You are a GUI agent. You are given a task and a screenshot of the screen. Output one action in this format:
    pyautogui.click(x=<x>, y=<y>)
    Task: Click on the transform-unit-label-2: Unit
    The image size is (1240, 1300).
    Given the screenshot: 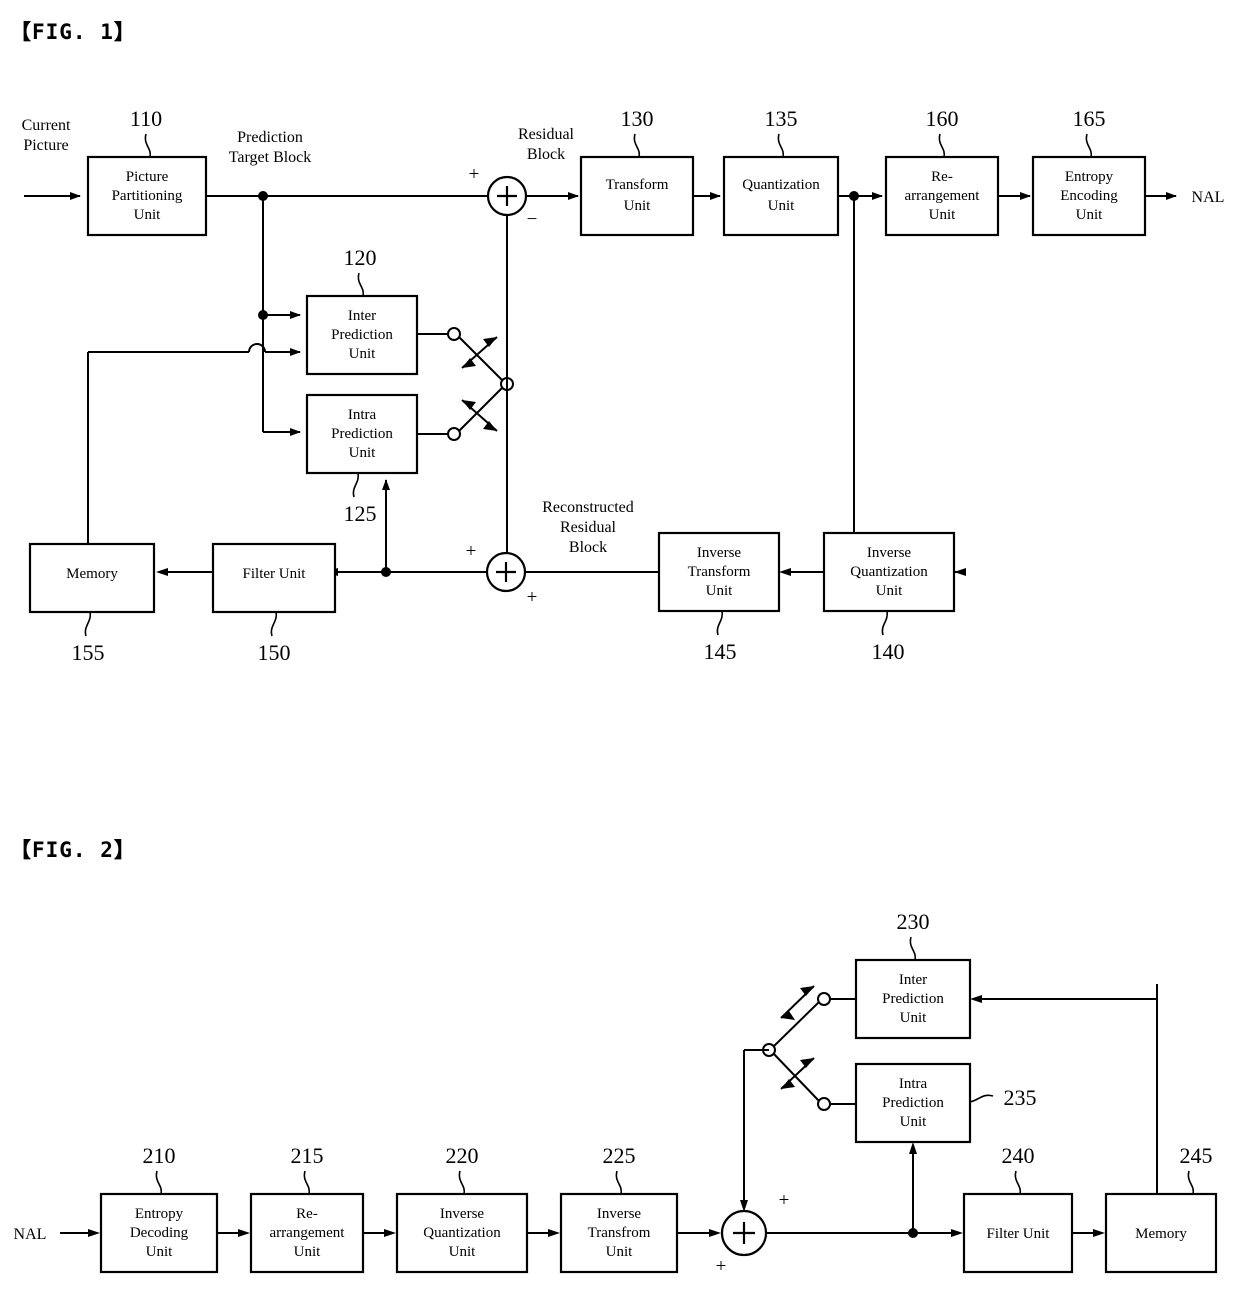 What is the action you would take?
    pyautogui.click(x=638, y=206)
    